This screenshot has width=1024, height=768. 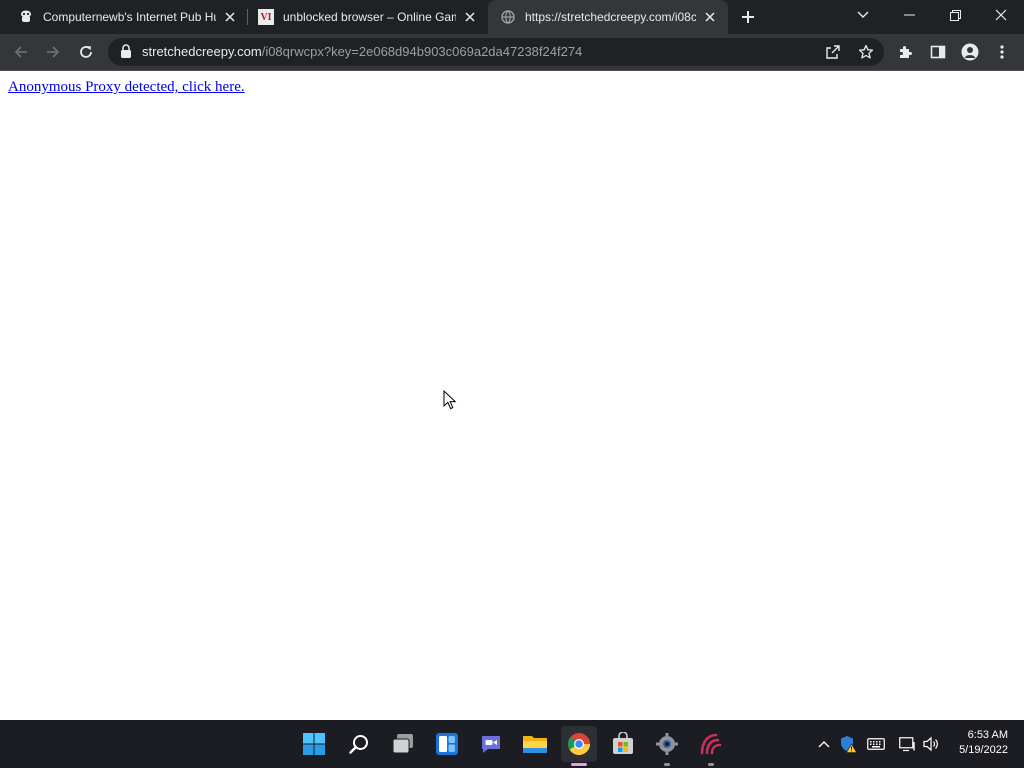 I want to click on mouse-cursor-icon, so click(x=450, y=402).